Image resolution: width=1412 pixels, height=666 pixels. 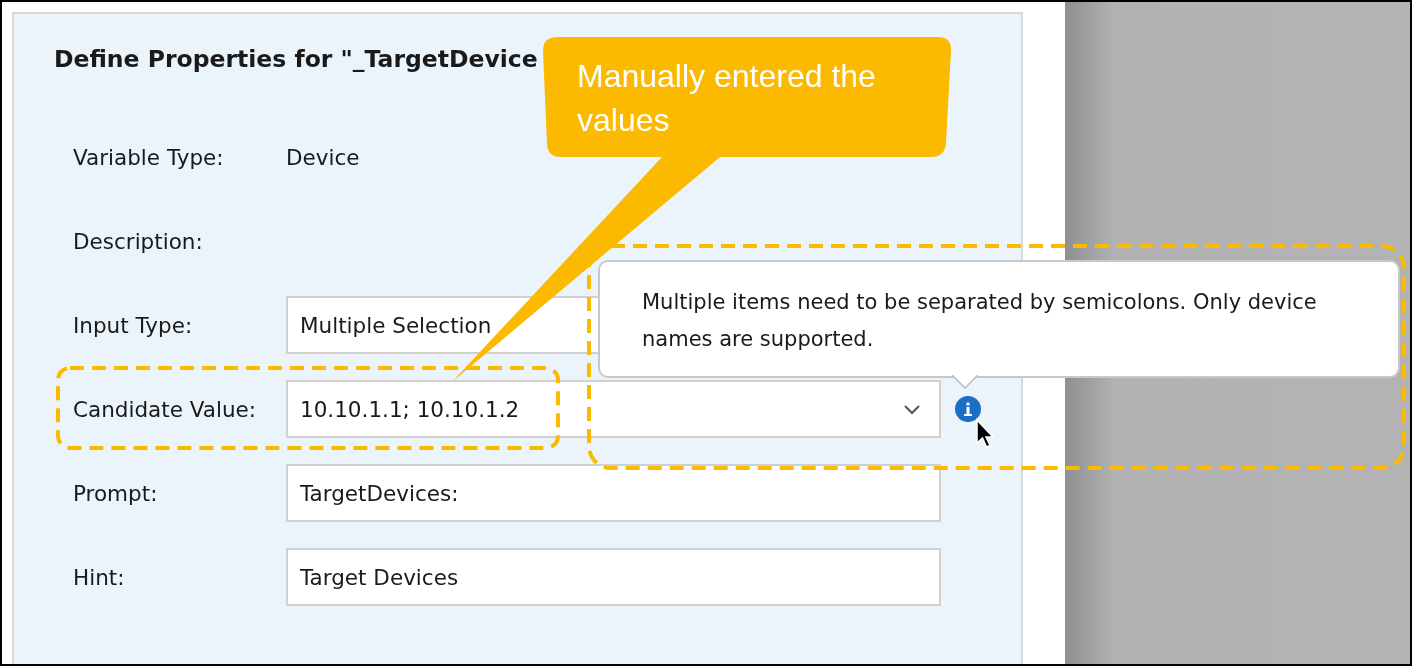 What do you see at coordinates (727, 98) in the screenshot?
I see `callout-text: Manually entered the values` at bounding box center [727, 98].